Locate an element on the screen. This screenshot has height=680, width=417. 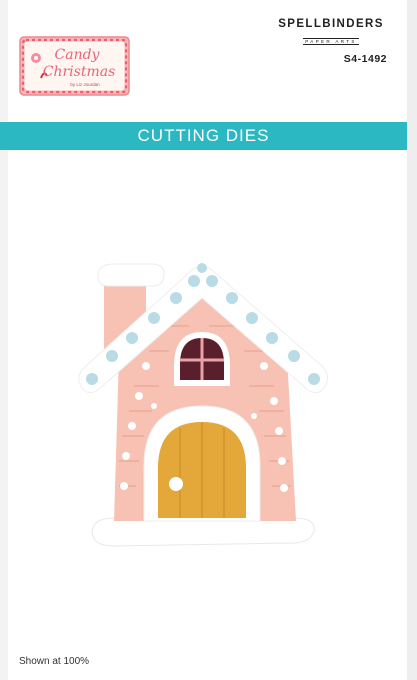
door-knob-icon is located at coordinates (176, 484).